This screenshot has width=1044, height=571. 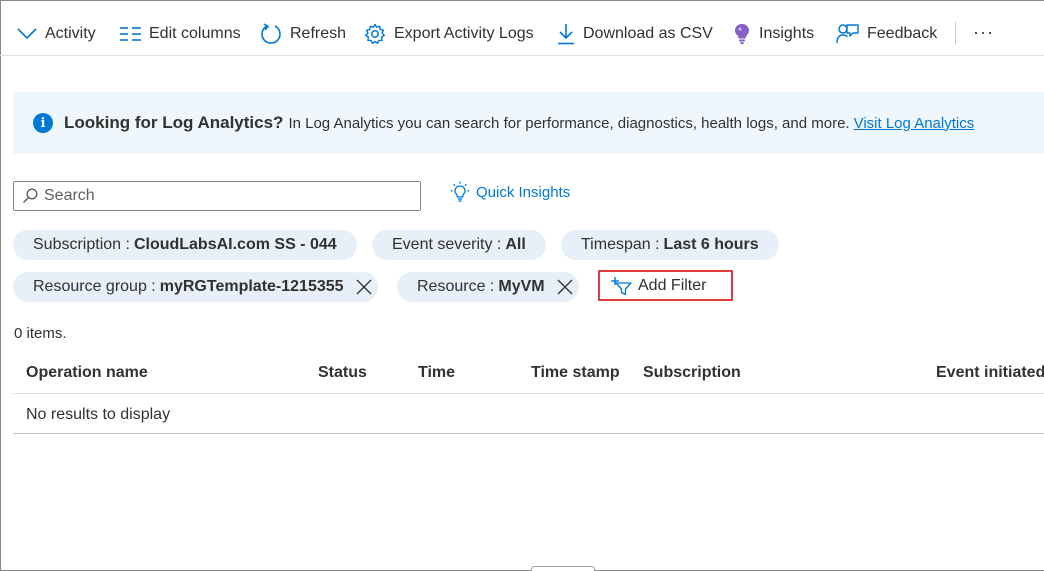 What do you see at coordinates (27, 34) in the screenshot?
I see `chevron-down-icon` at bounding box center [27, 34].